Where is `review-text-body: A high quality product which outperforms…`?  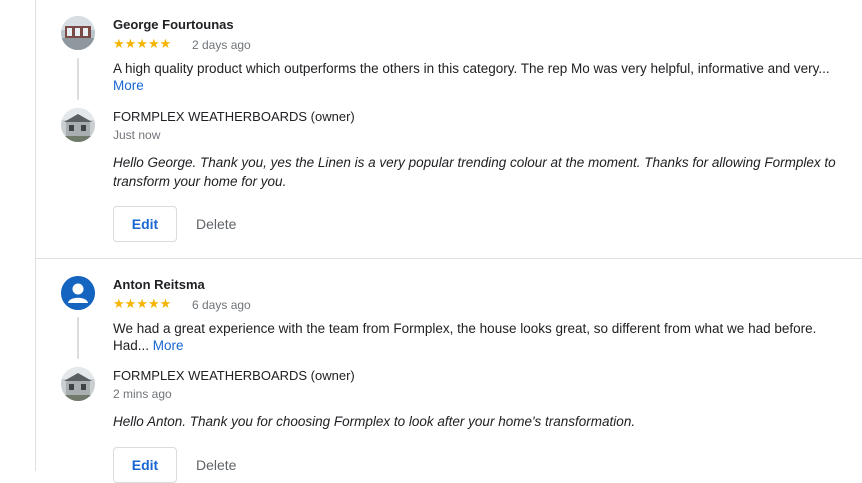 review-text-body: A high quality product which outperforms… is located at coordinates (471, 68).